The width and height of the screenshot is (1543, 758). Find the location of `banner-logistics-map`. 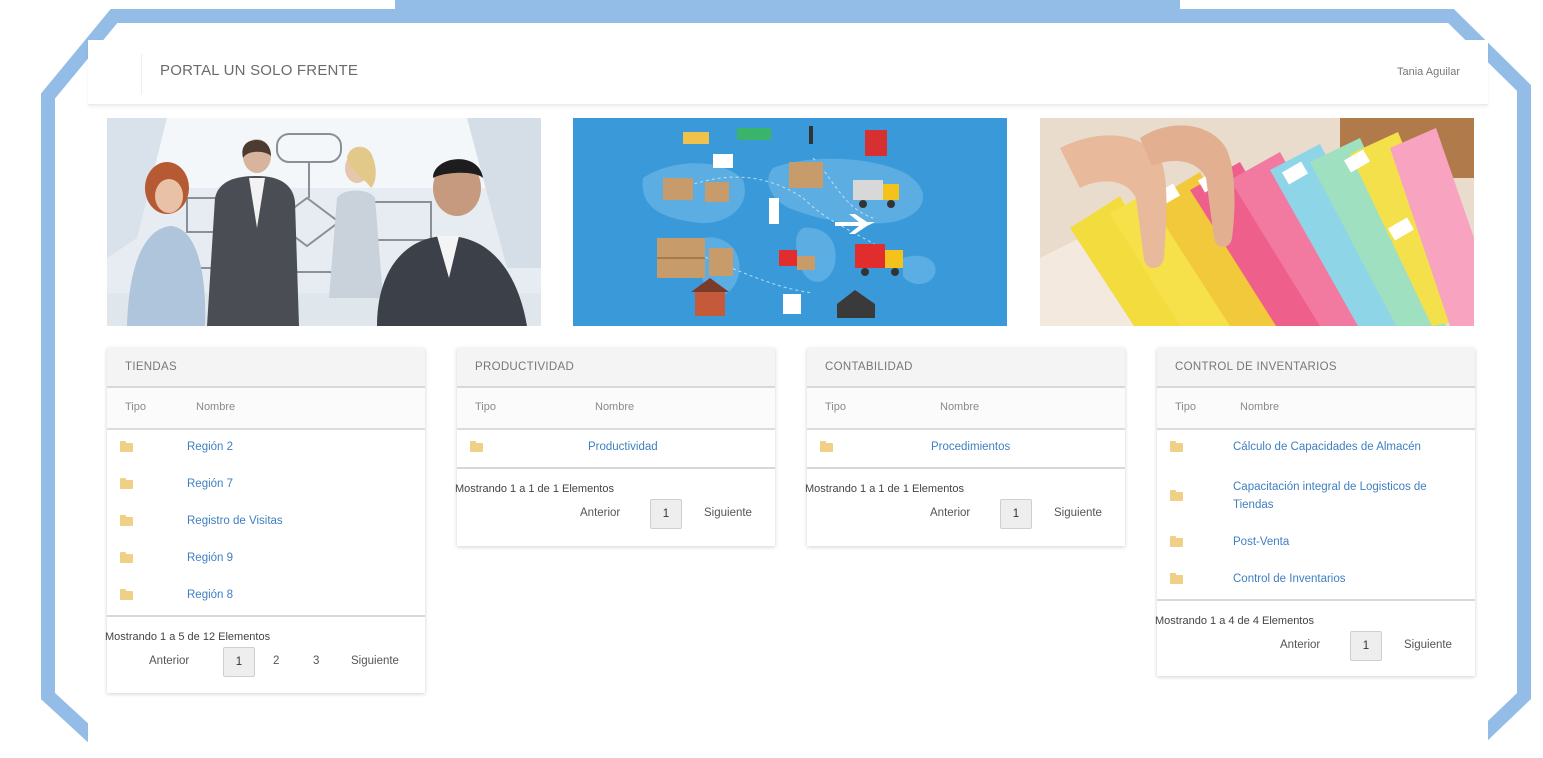

banner-logistics-map is located at coordinates (790, 222).